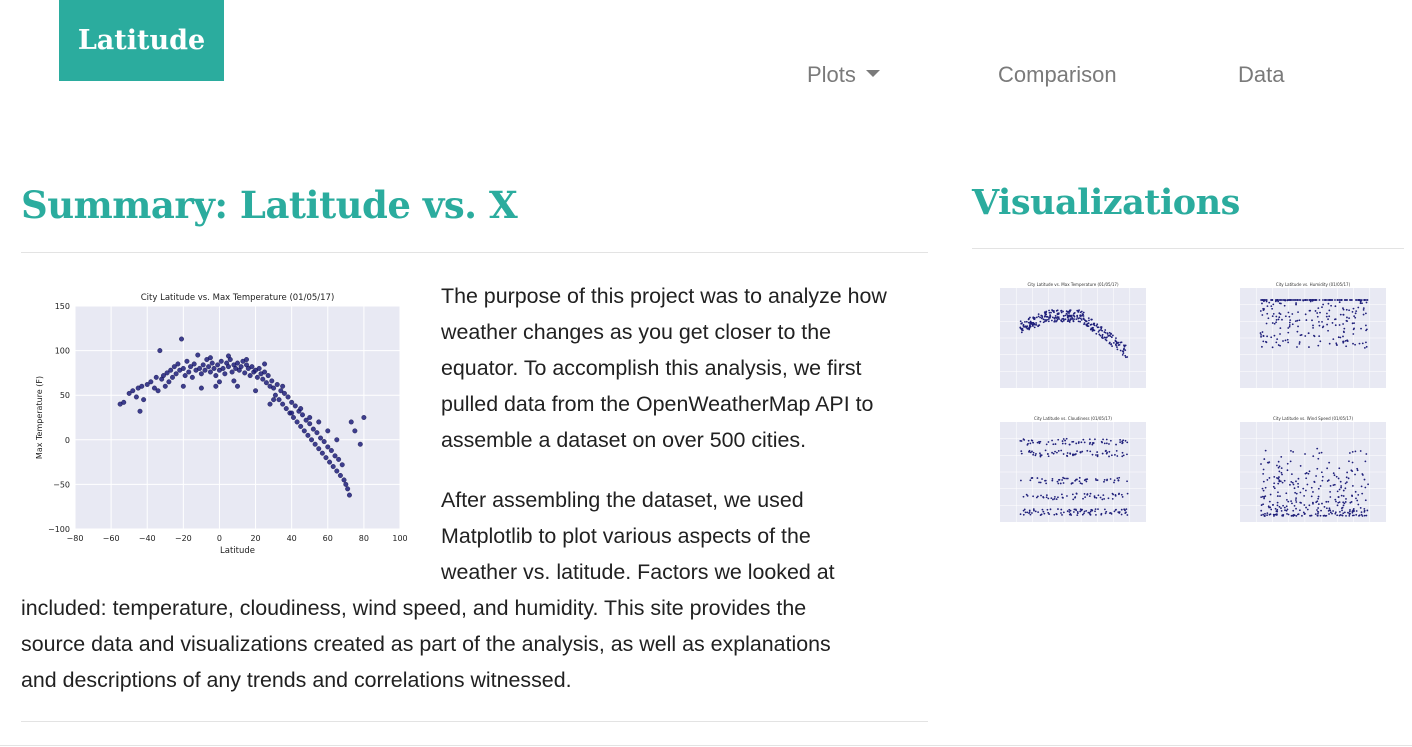 This screenshot has height=747, width=1412. I want to click on summary-title: Summary: Latitude vs. X, so click(269, 205).